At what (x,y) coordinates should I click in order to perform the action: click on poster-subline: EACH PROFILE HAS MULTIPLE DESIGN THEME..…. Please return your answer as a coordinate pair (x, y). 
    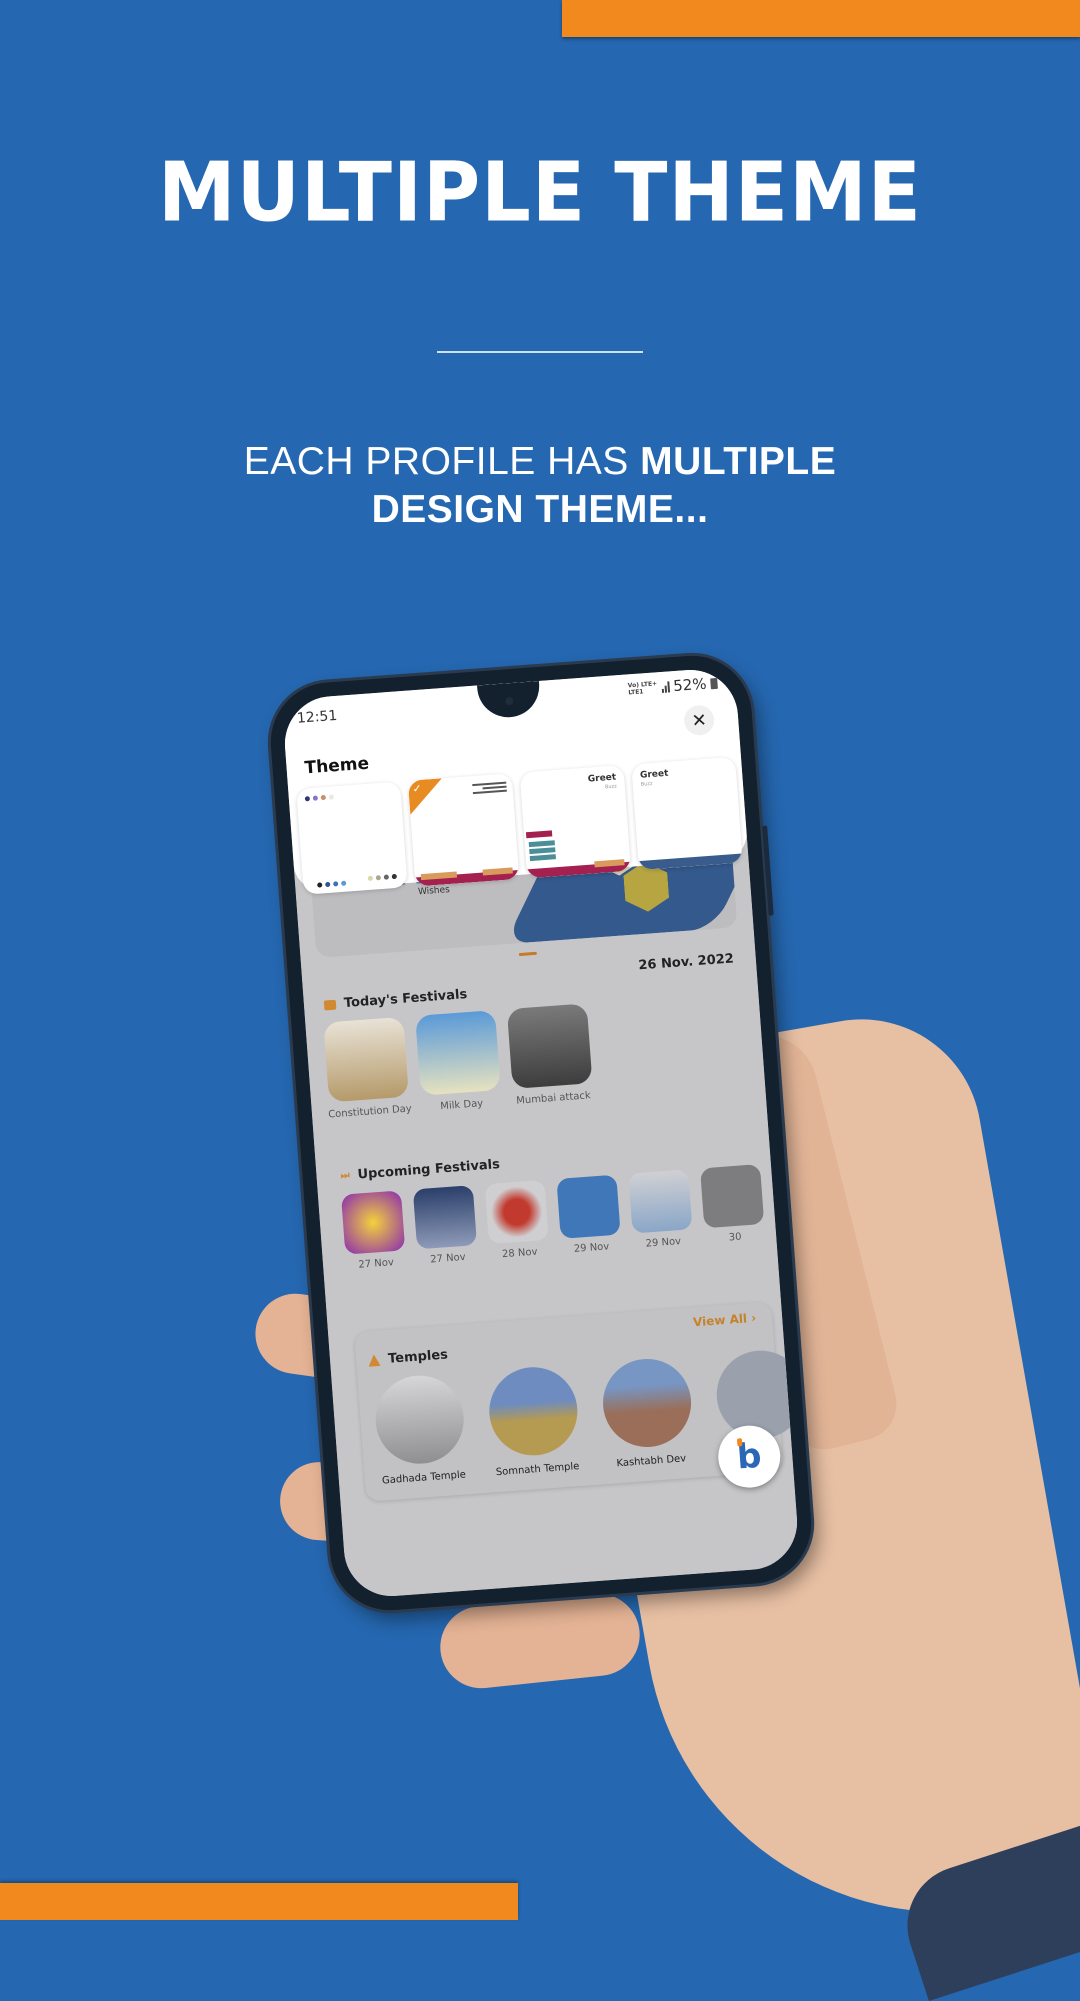
    Looking at the image, I should click on (540, 486).